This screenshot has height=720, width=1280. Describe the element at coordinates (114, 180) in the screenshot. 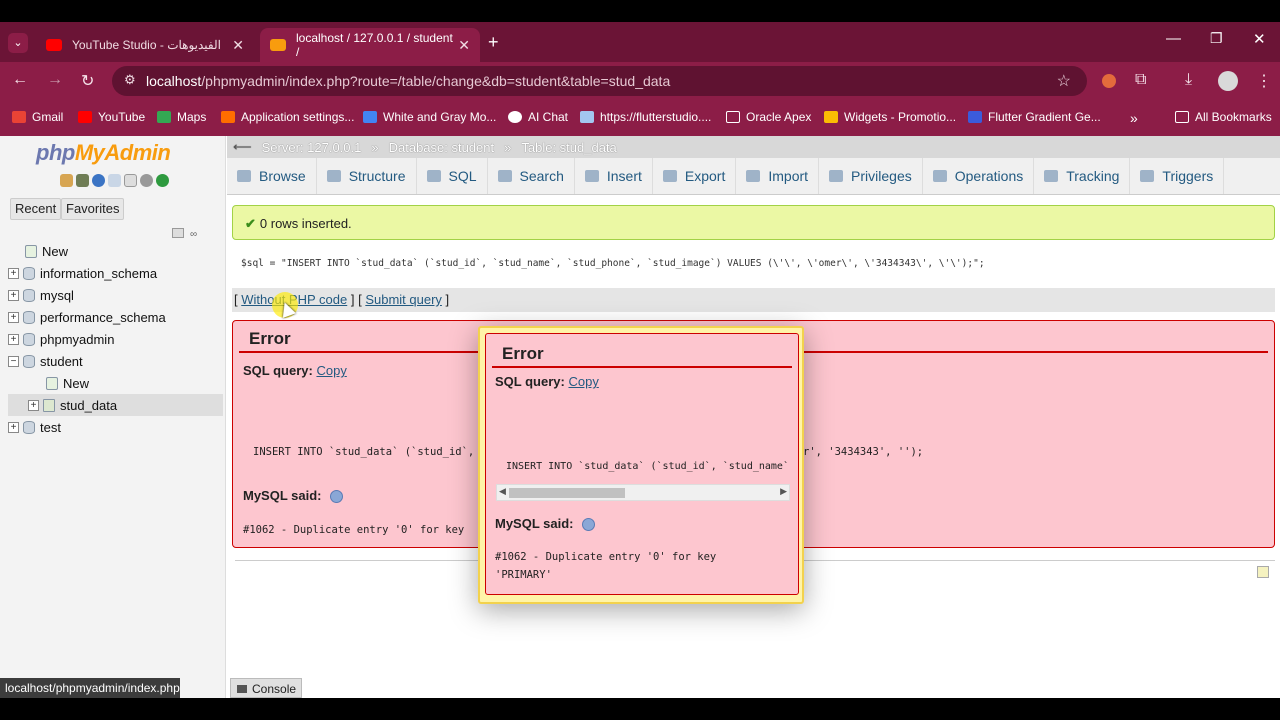

I see `docs-icon` at that location.